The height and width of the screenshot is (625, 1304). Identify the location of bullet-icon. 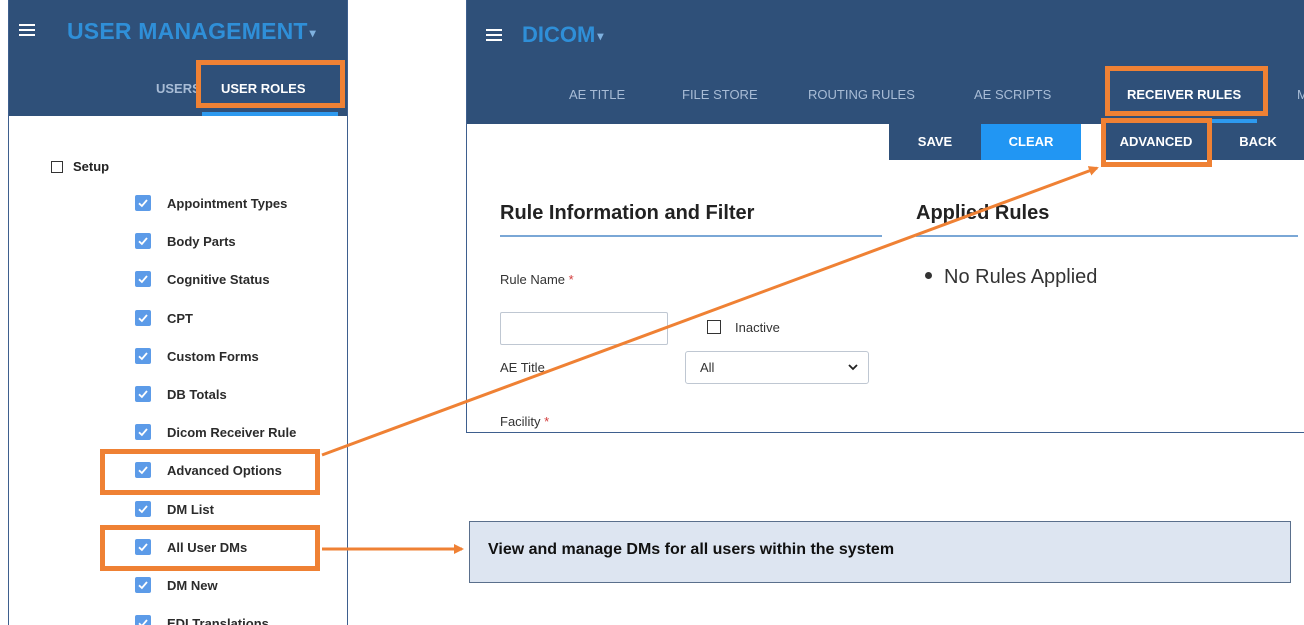
(928, 276).